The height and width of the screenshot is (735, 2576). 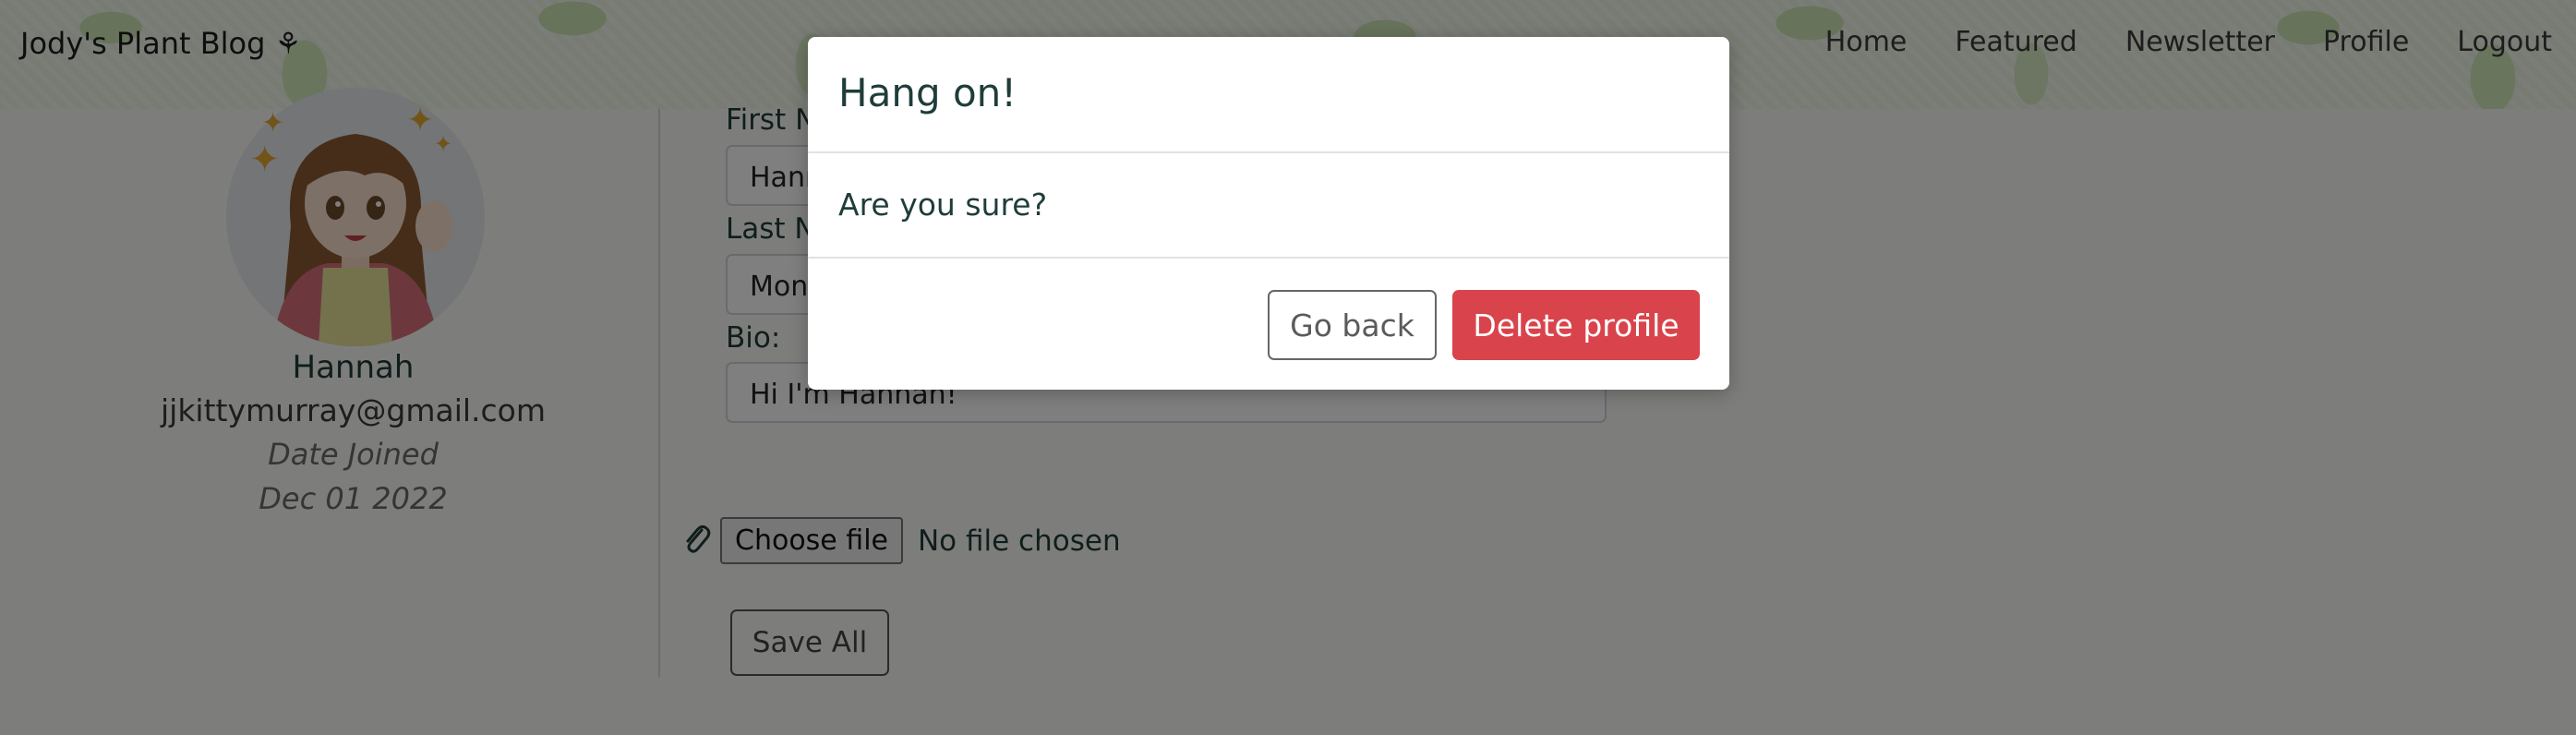 What do you see at coordinates (943, 205) in the screenshot?
I see `modal-message: Are you sure?` at bounding box center [943, 205].